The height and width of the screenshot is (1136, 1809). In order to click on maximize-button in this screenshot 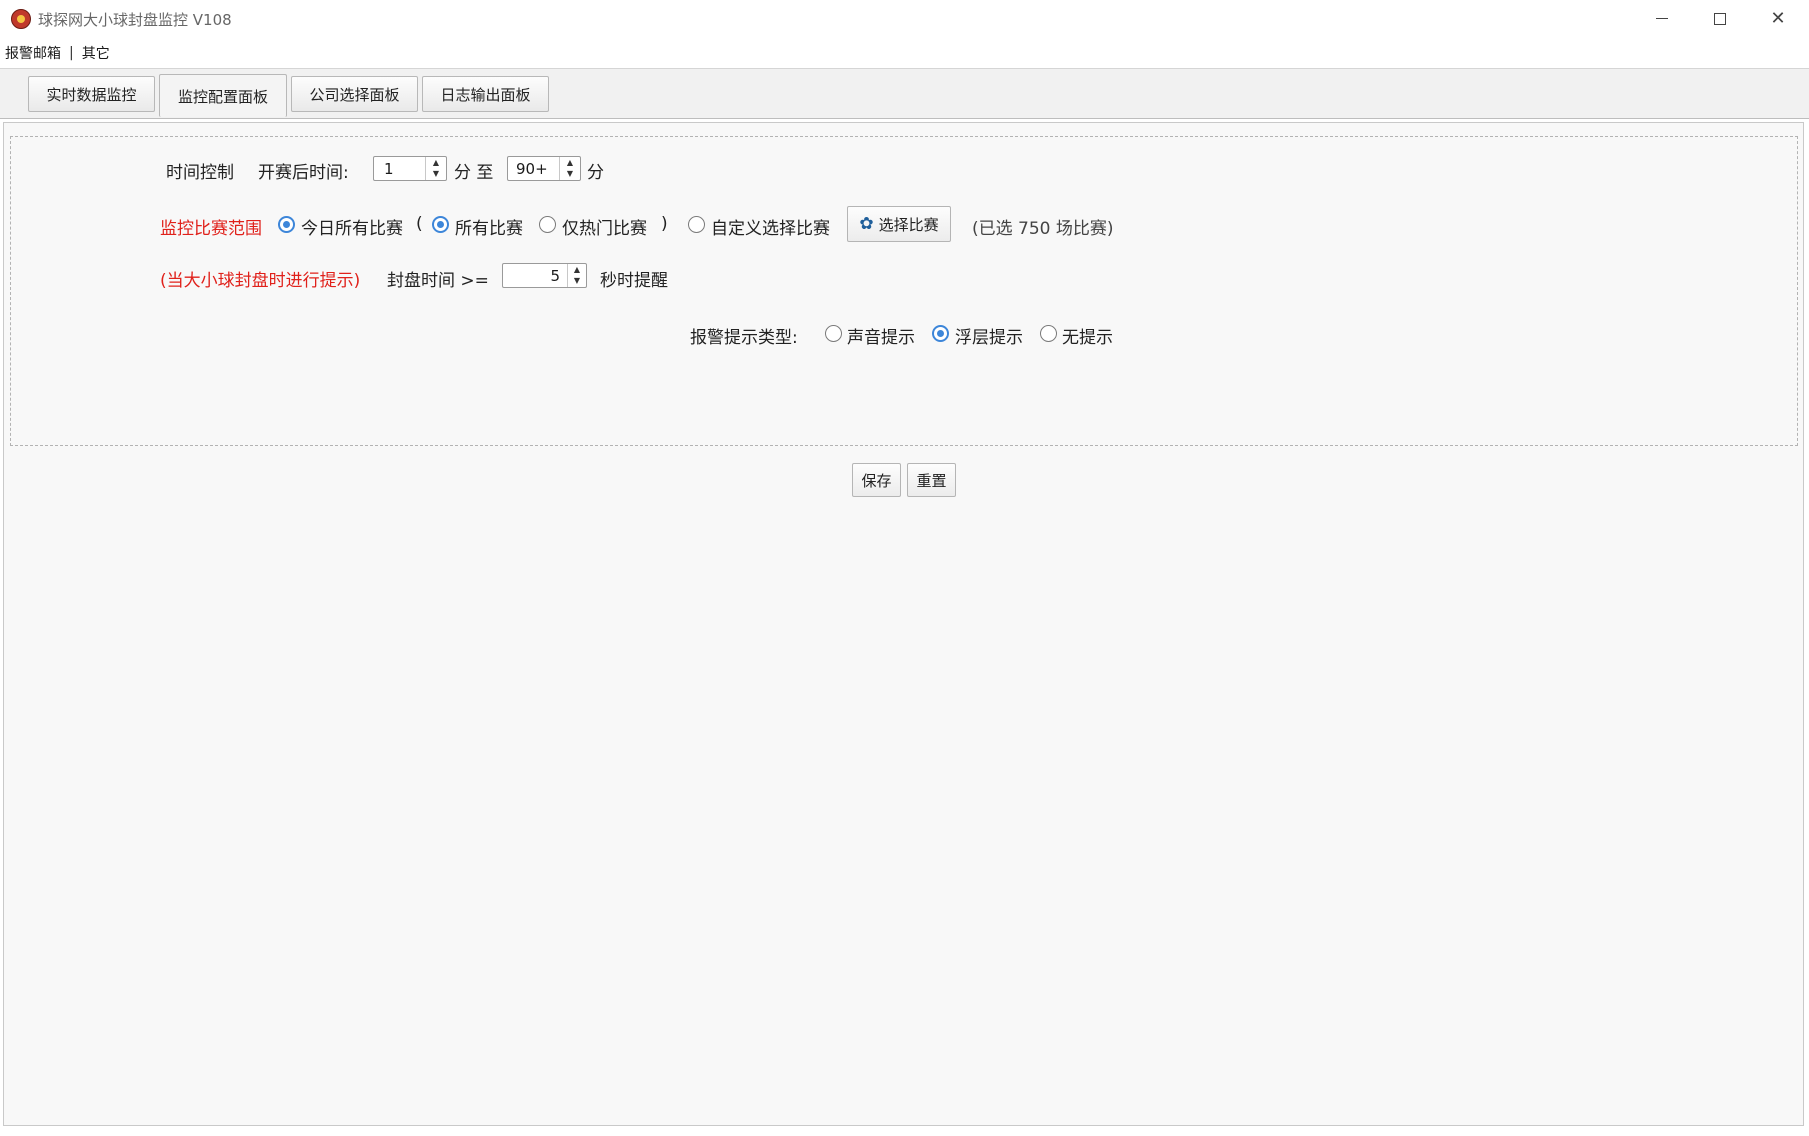, I will do `click(1720, 18)`.